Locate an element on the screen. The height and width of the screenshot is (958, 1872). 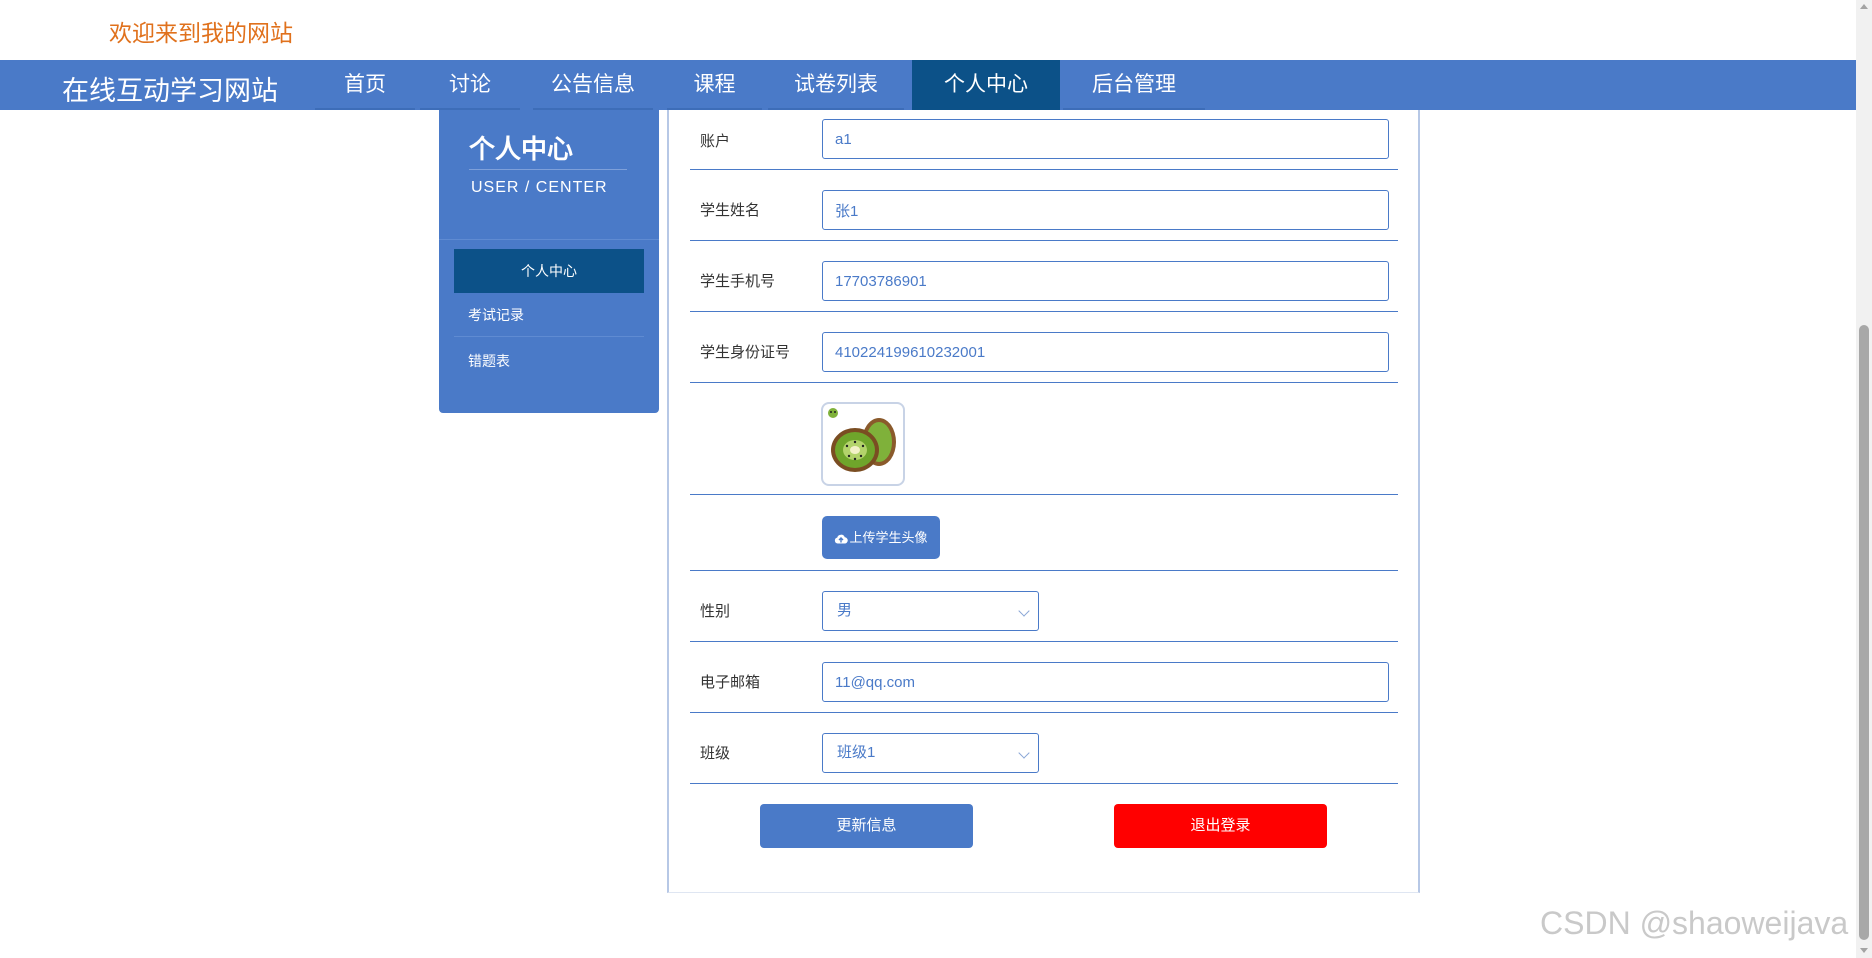
avatar is located at coordinates (863, 444).